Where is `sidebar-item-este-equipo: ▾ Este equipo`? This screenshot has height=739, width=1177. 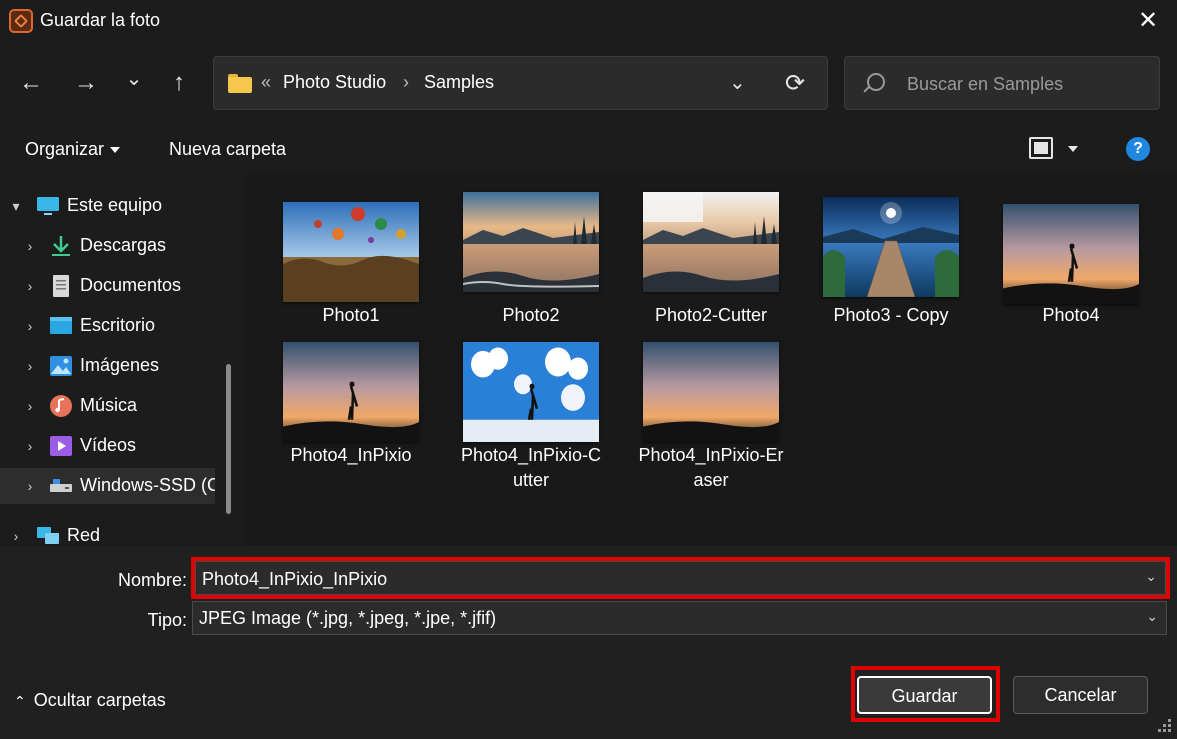 sidebar-item-este-equipo: ▾ Este equipo is located at coordinates (107, 206).